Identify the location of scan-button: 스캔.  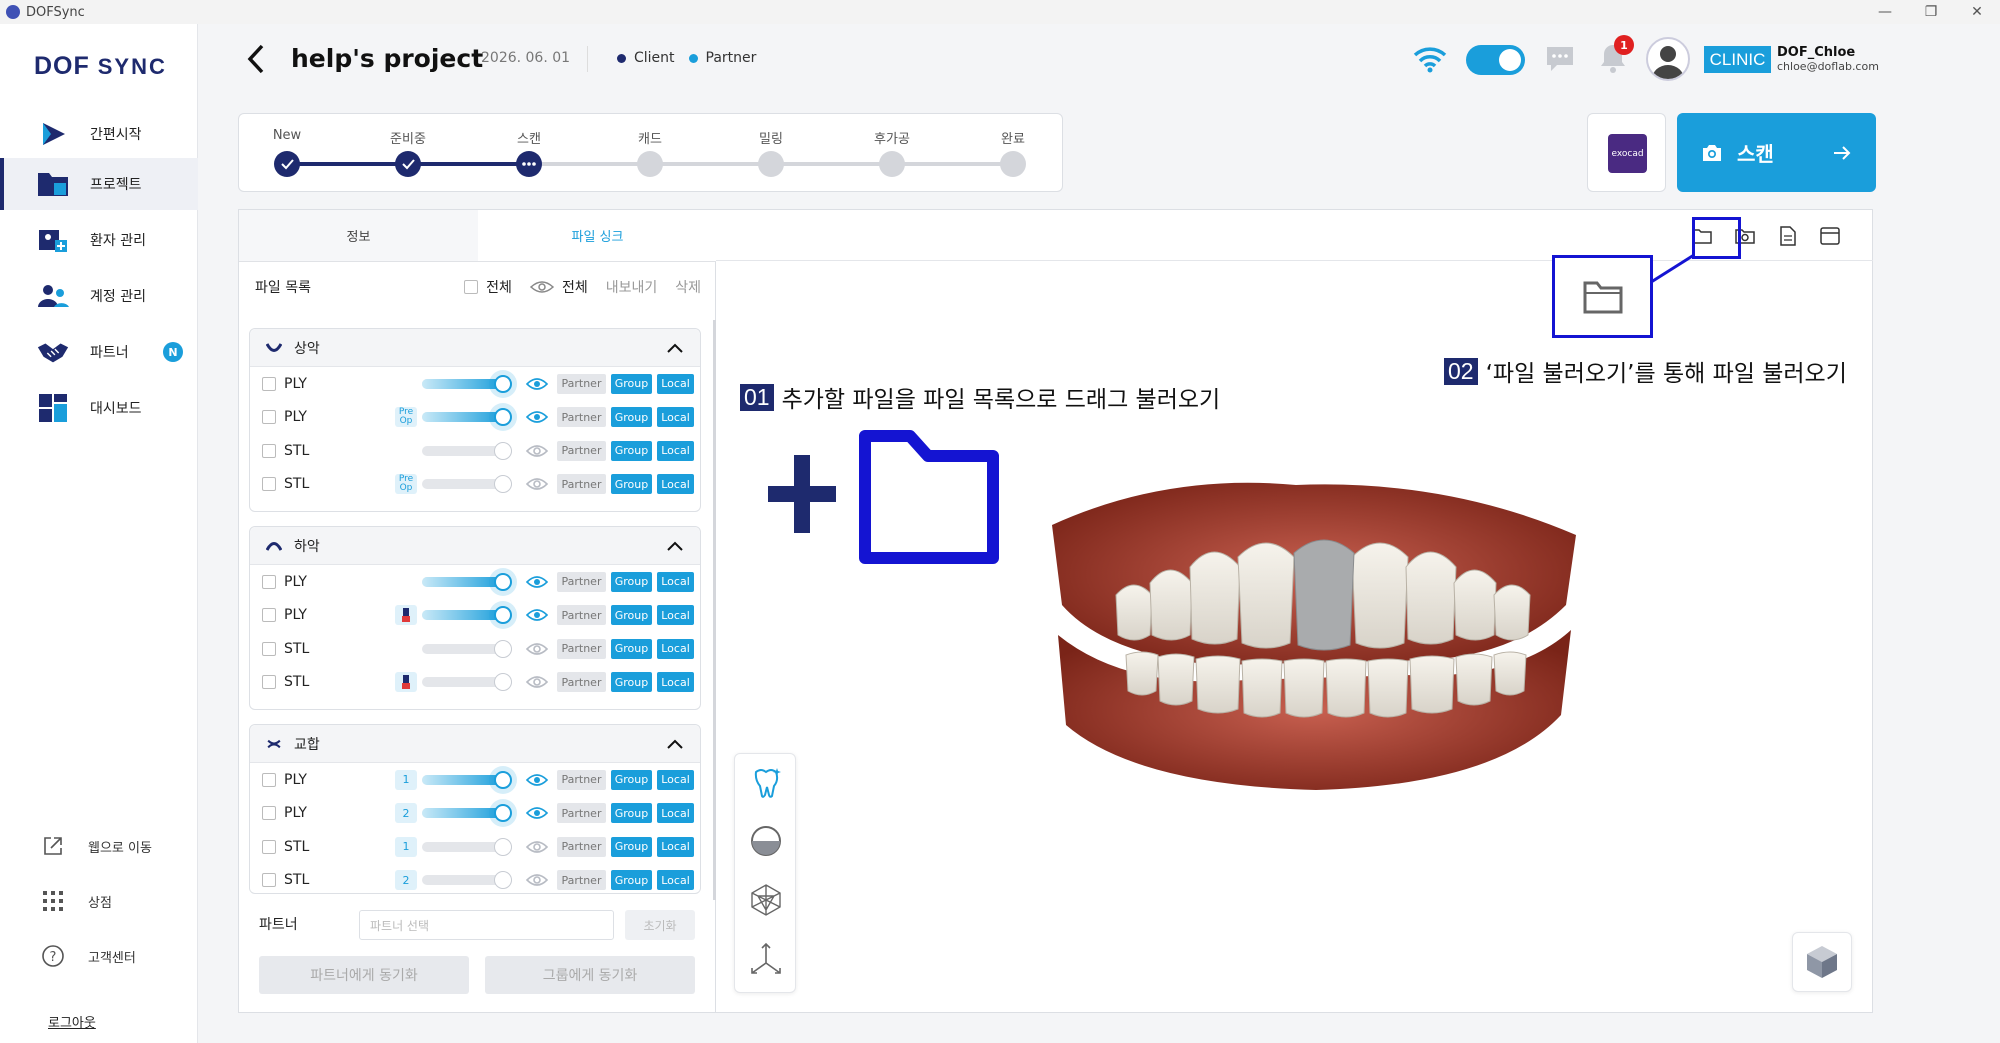
(1776, 152).